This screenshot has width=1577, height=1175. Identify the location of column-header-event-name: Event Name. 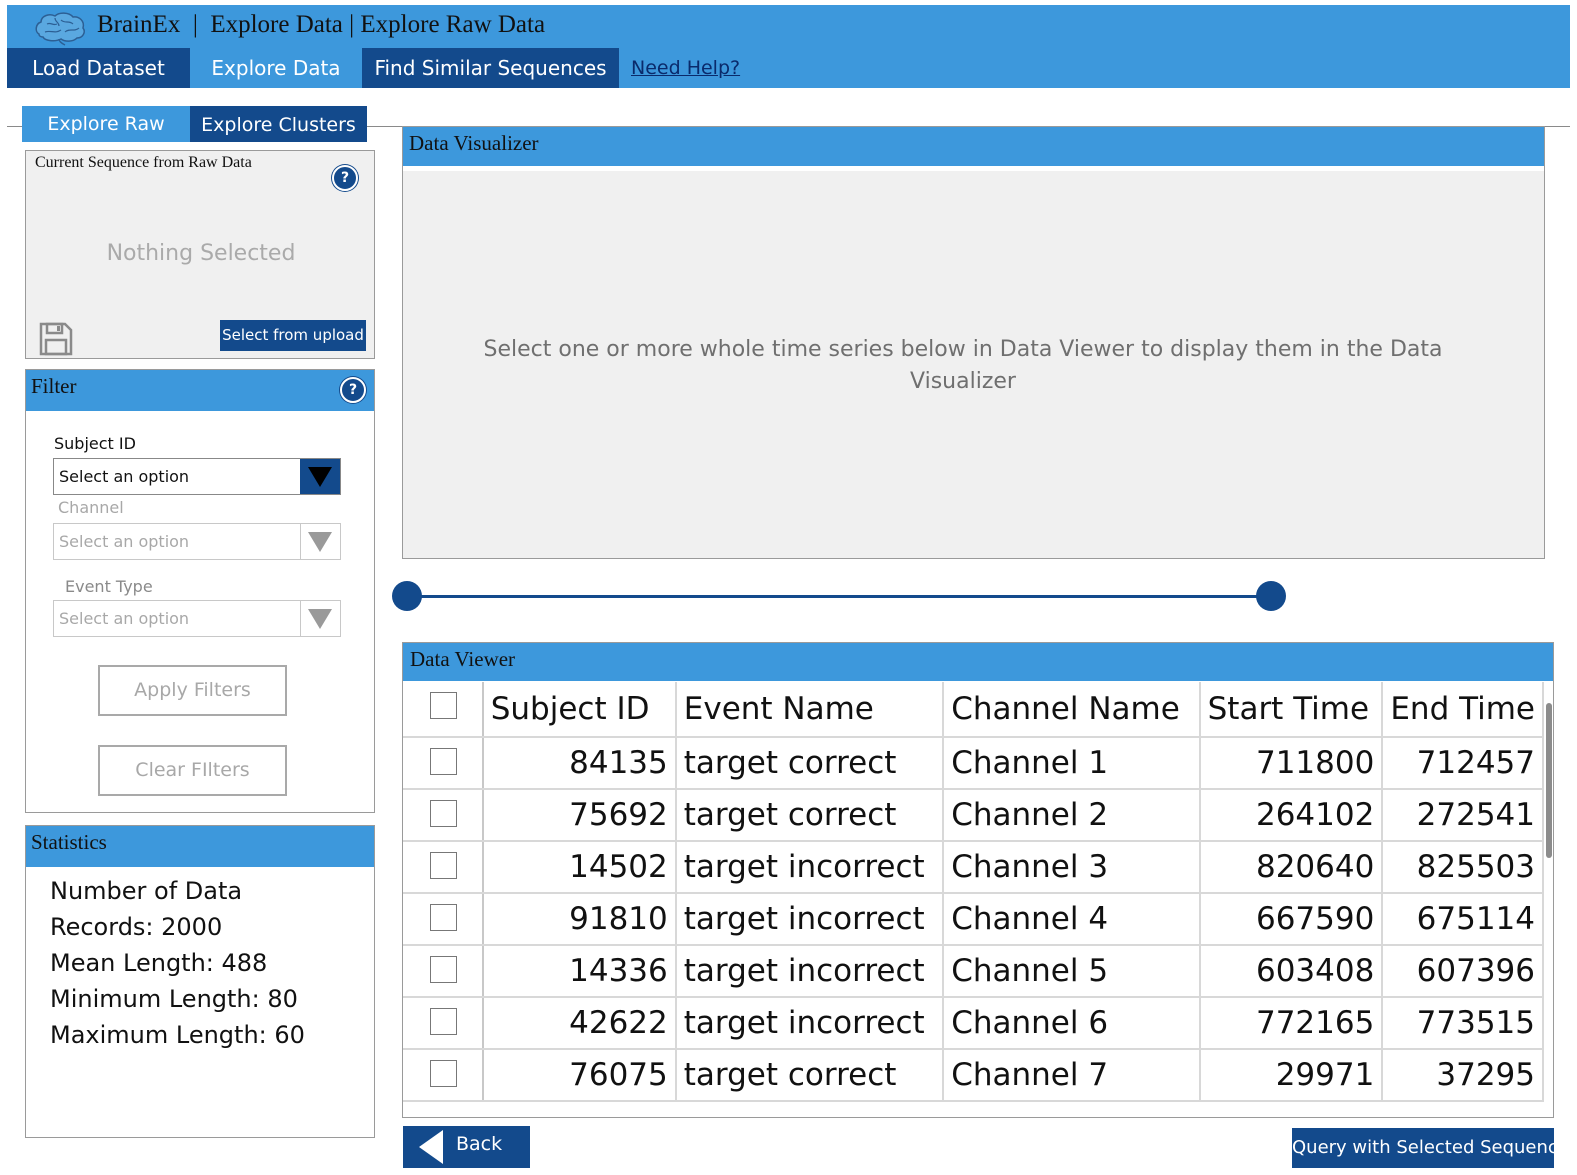
(810, 710).